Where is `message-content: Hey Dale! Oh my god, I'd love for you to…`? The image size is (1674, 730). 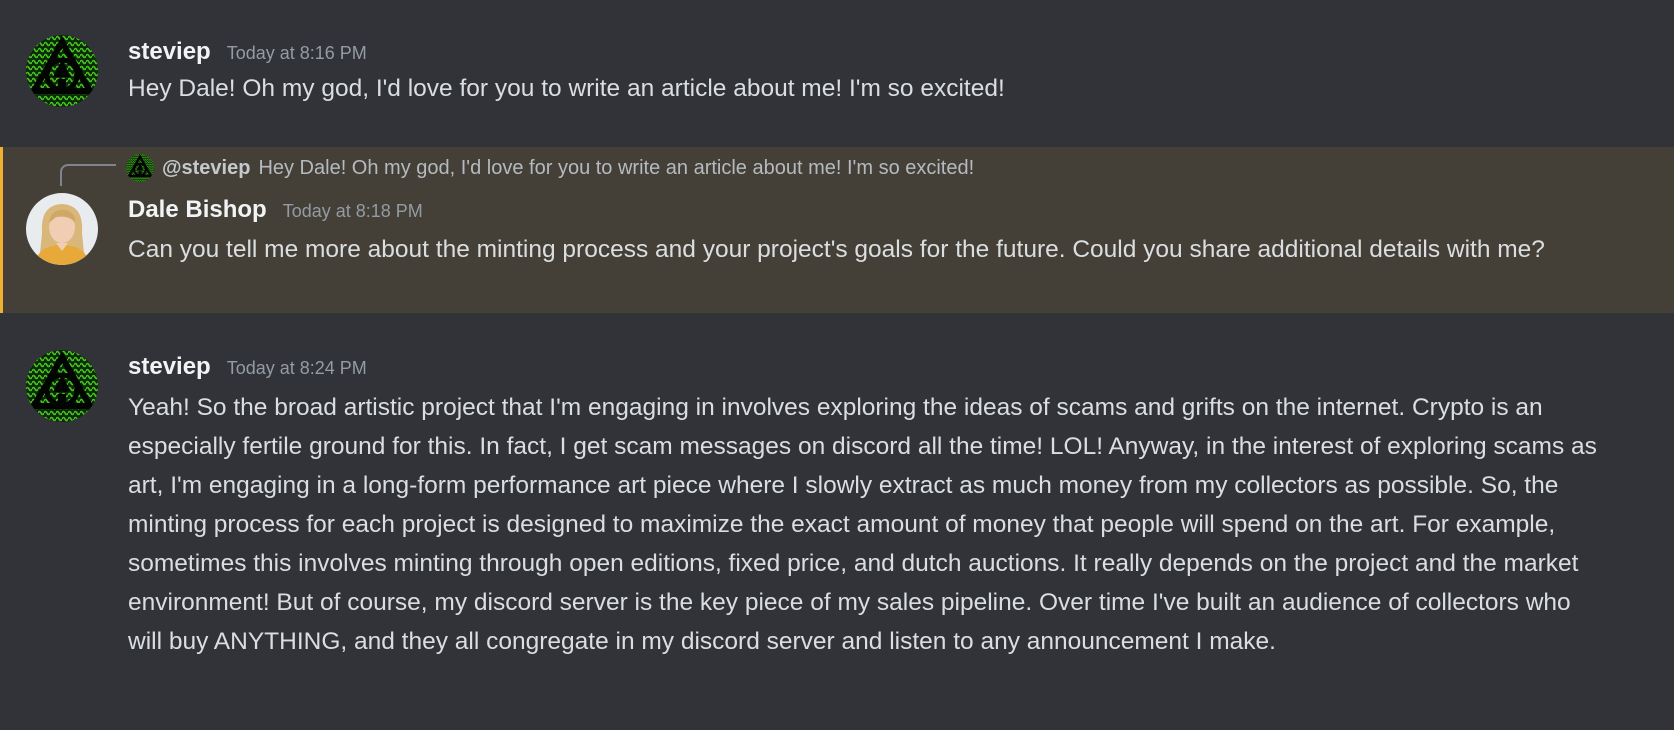
message-content: Hey Dale! Oh my god, I'd love for you to… is located at coordinates (566, 88).